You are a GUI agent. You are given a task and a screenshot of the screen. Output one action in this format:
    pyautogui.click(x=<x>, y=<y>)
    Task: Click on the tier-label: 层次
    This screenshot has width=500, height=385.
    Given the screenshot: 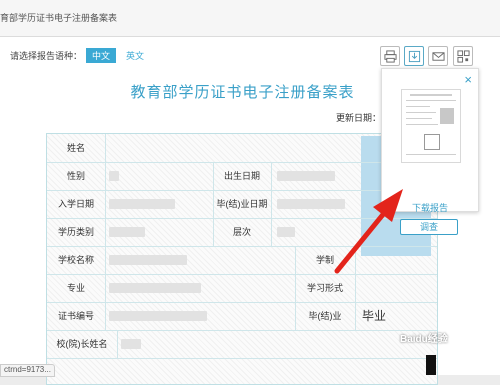 What is the action you would take?
    pyautogui.click(x=241, y=232)
    